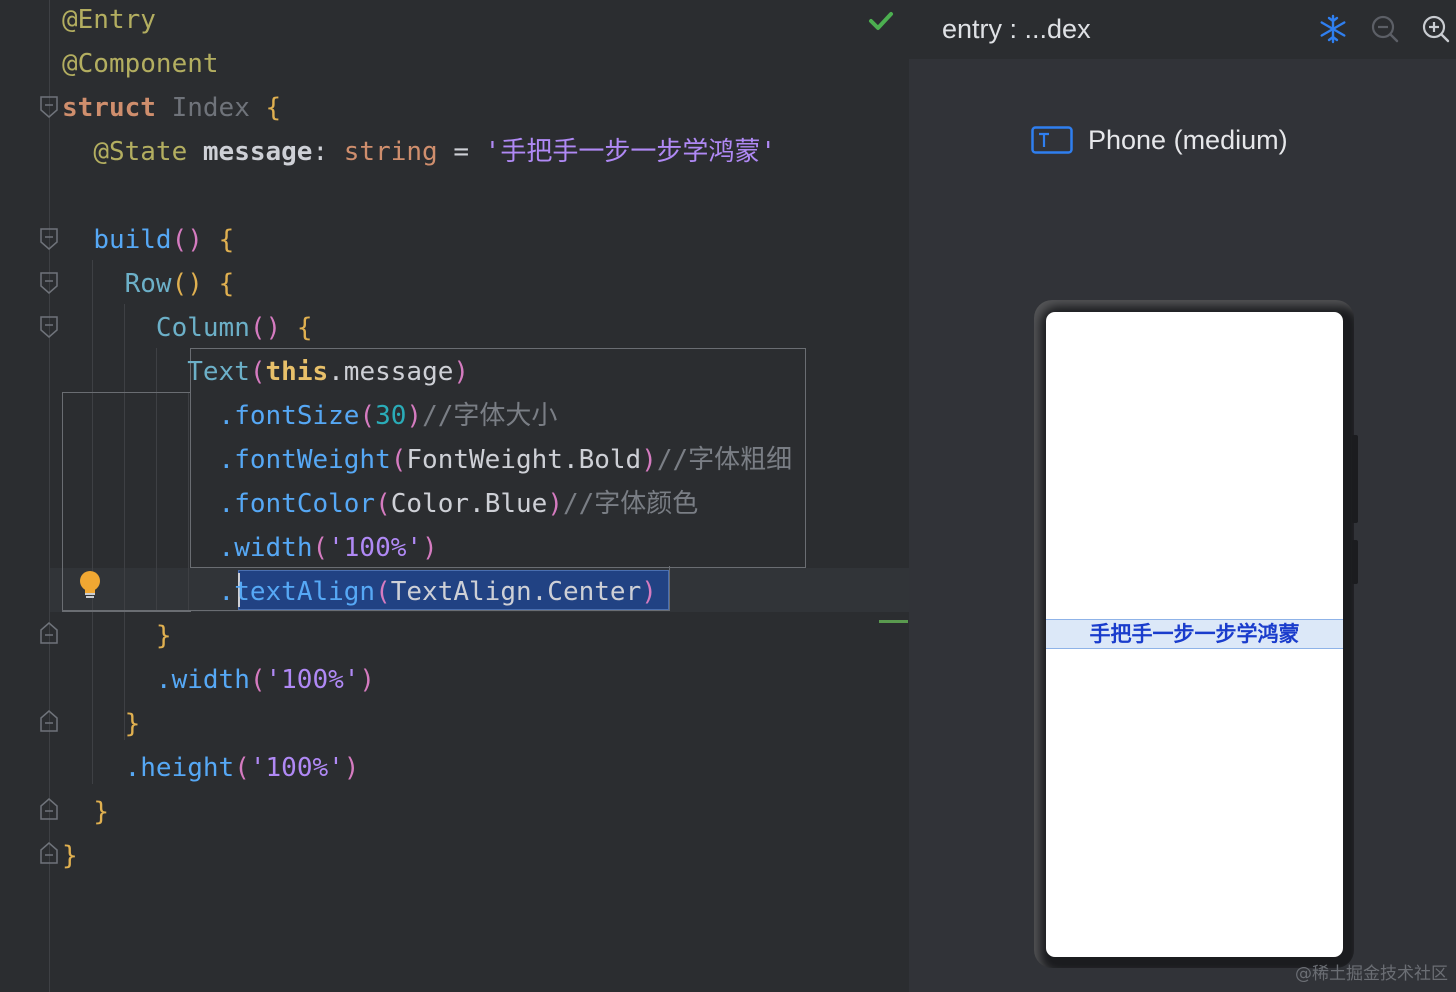 This screenshot has height=992, width=1456. I want to click on code-line: .height('100%'), so click(211, 768).